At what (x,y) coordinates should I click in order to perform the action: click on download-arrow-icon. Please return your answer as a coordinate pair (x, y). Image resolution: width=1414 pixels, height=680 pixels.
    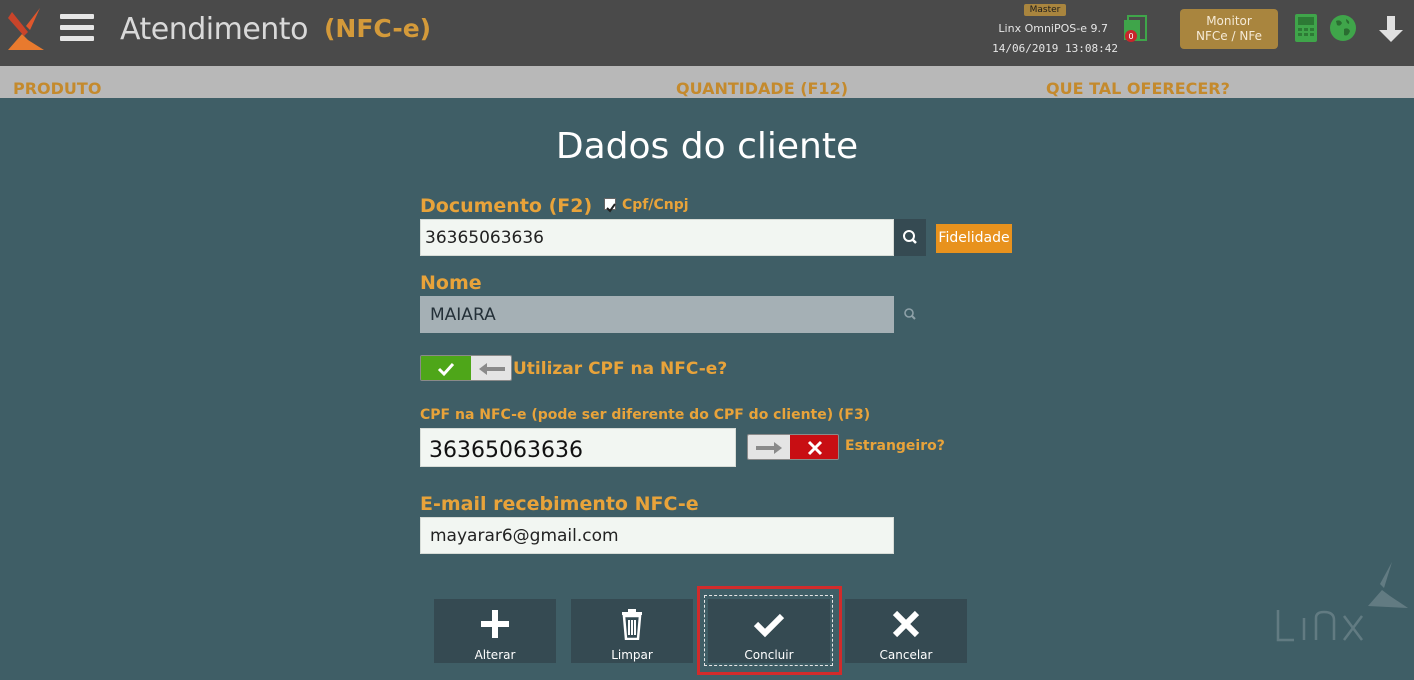
    Looking at the image, I should click on (1391, 29).